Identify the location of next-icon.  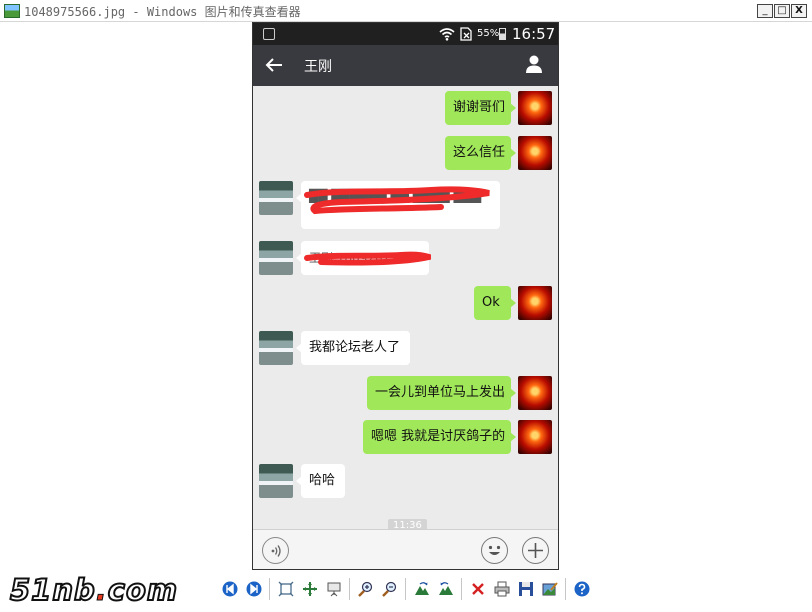
(254, 589).